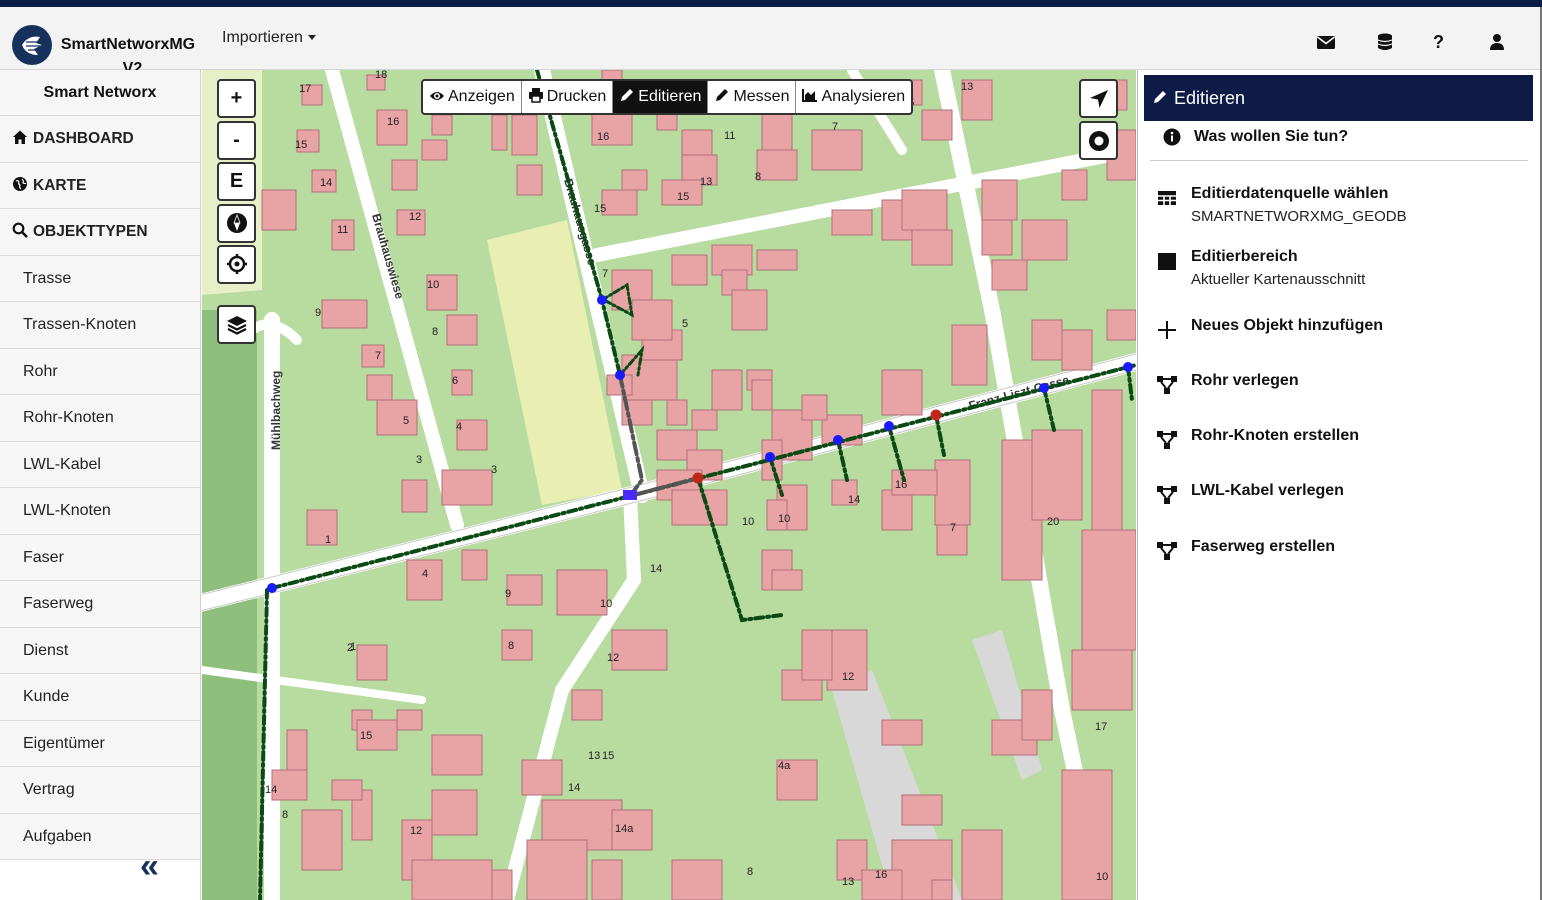 Image resolution: width=1542 pixels, height=900 pixels. I want to click on layers-icon, so click(236, 325).